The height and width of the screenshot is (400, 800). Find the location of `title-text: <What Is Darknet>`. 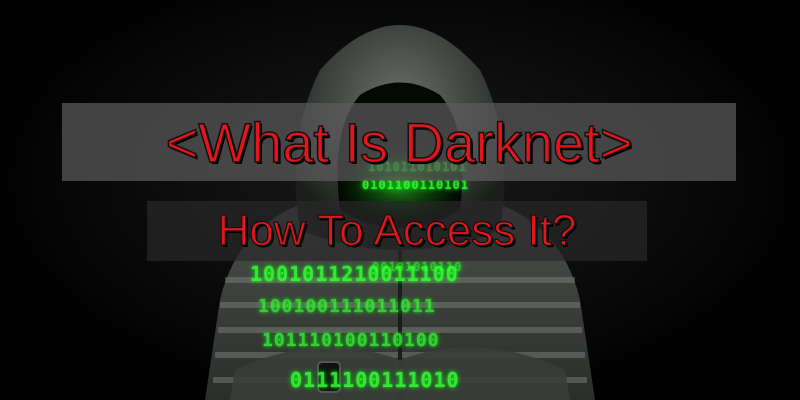

title-text: <What Is Darknet> is located at coordinates (399, 142).